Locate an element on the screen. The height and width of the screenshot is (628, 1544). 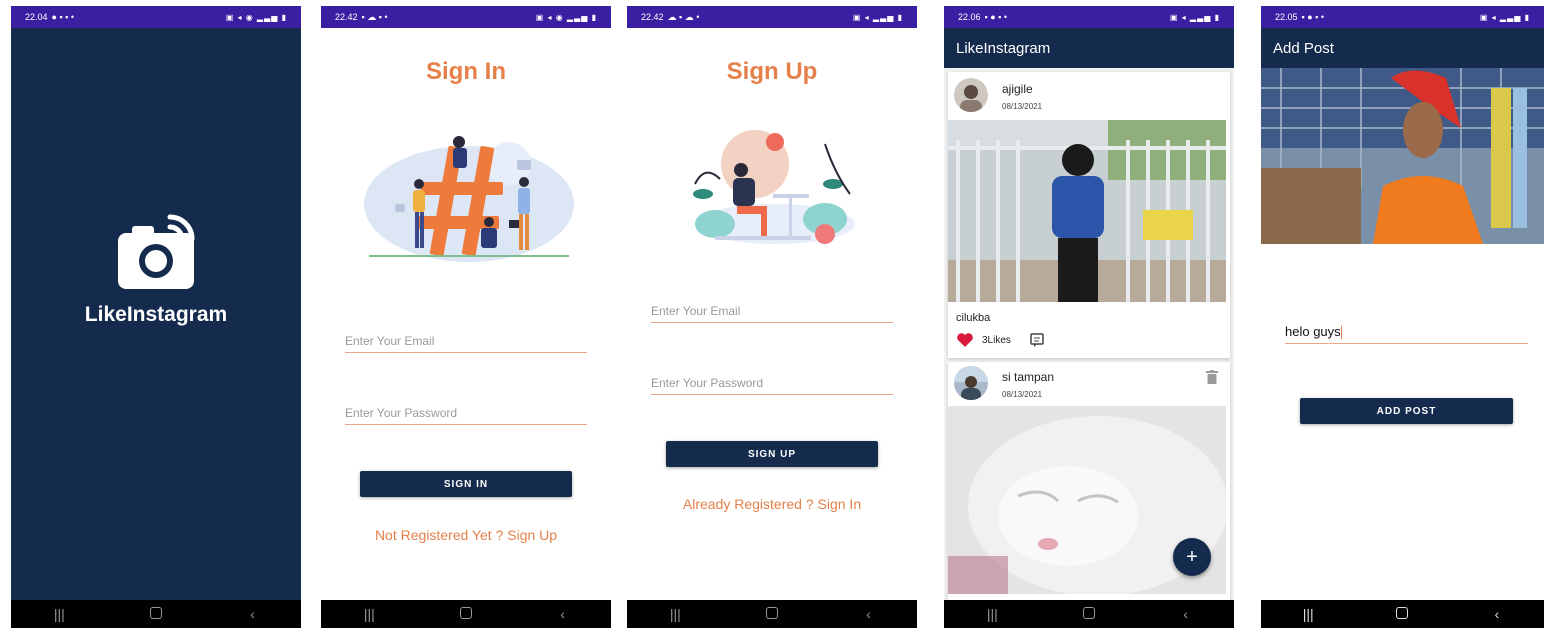
like-count: 3Likes is located at coordinates (996, 340).